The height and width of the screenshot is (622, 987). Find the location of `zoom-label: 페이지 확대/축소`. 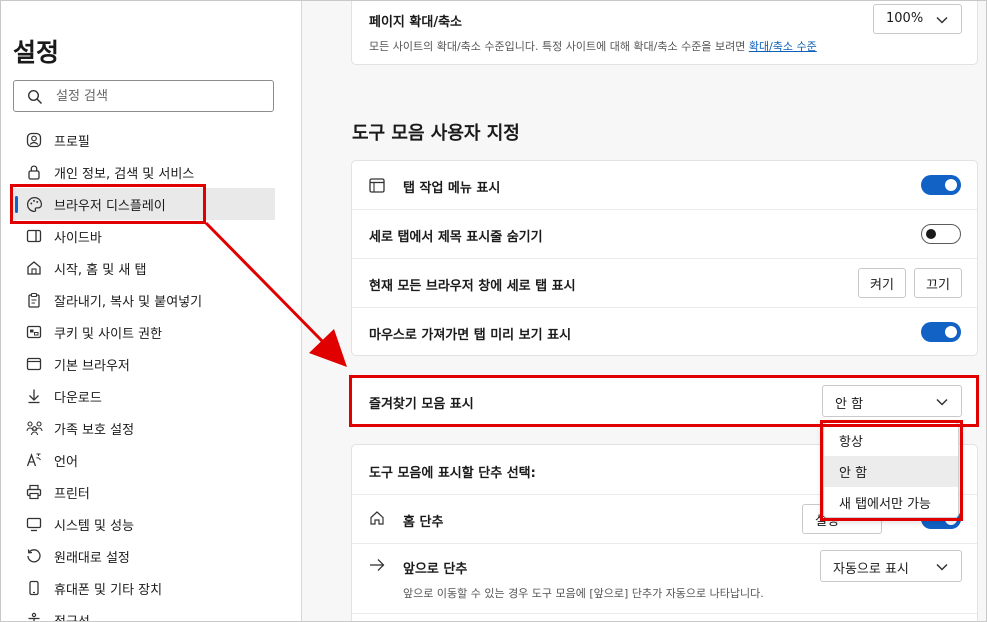

zoom-label: 페이지 확대/축소 is located at coordinates (415, 22).